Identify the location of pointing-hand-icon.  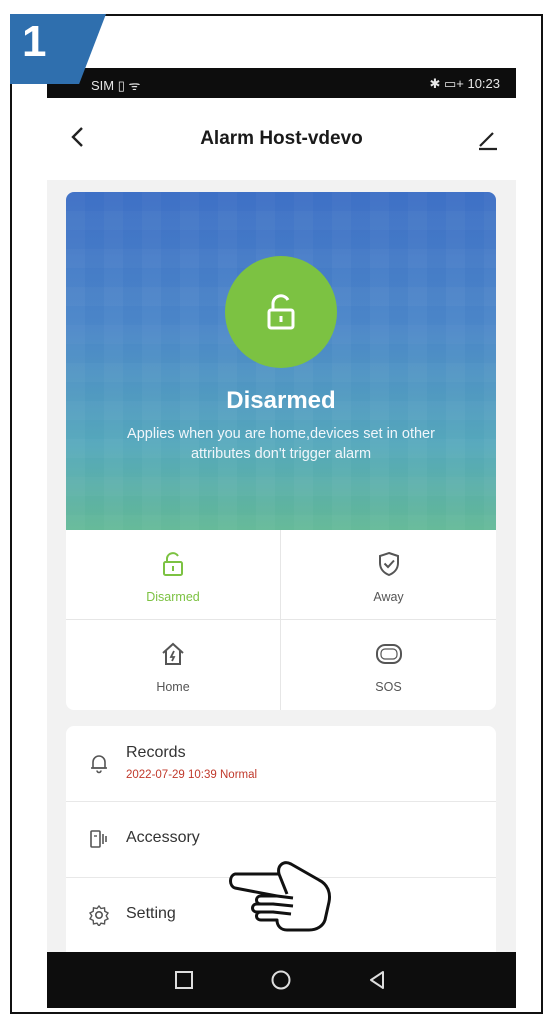
(280, 896).